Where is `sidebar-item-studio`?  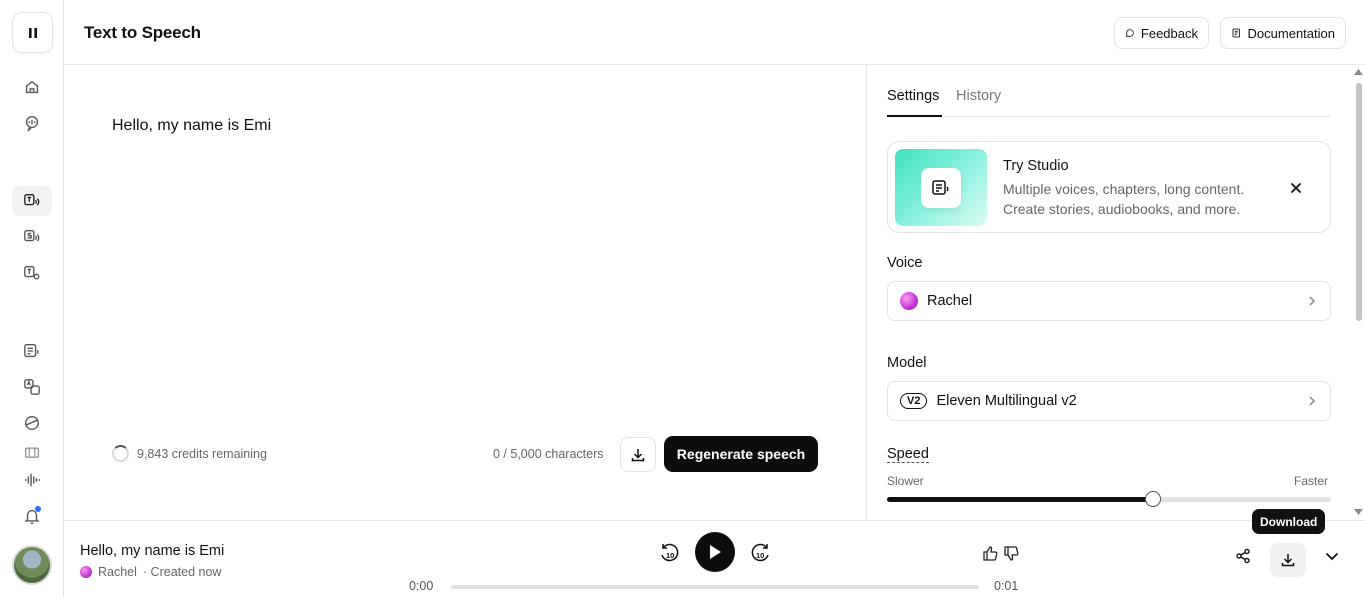
sidebar-item-studio is located at coordinates (32, 351).